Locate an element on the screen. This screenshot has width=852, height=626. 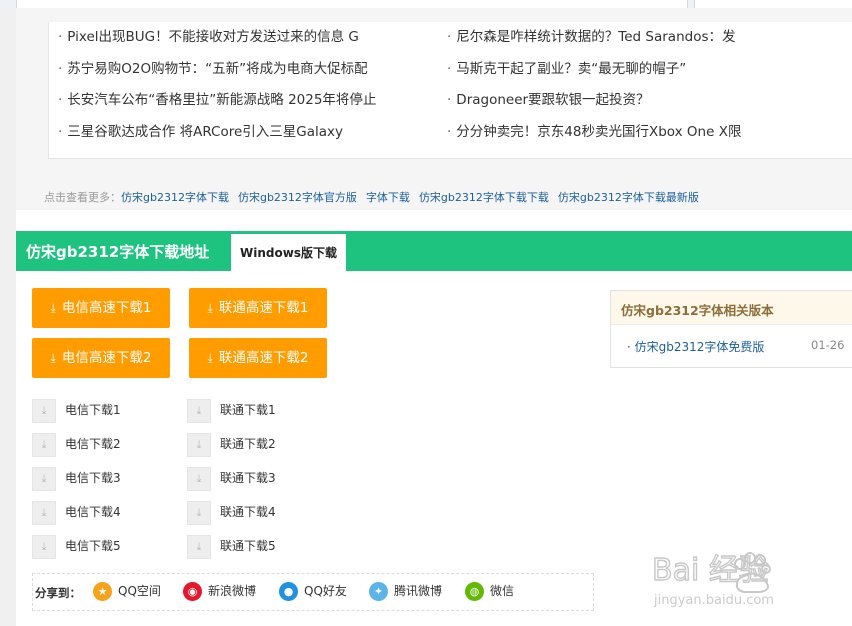
link-label: 联通下载5 is located at coordinates (248, 546).